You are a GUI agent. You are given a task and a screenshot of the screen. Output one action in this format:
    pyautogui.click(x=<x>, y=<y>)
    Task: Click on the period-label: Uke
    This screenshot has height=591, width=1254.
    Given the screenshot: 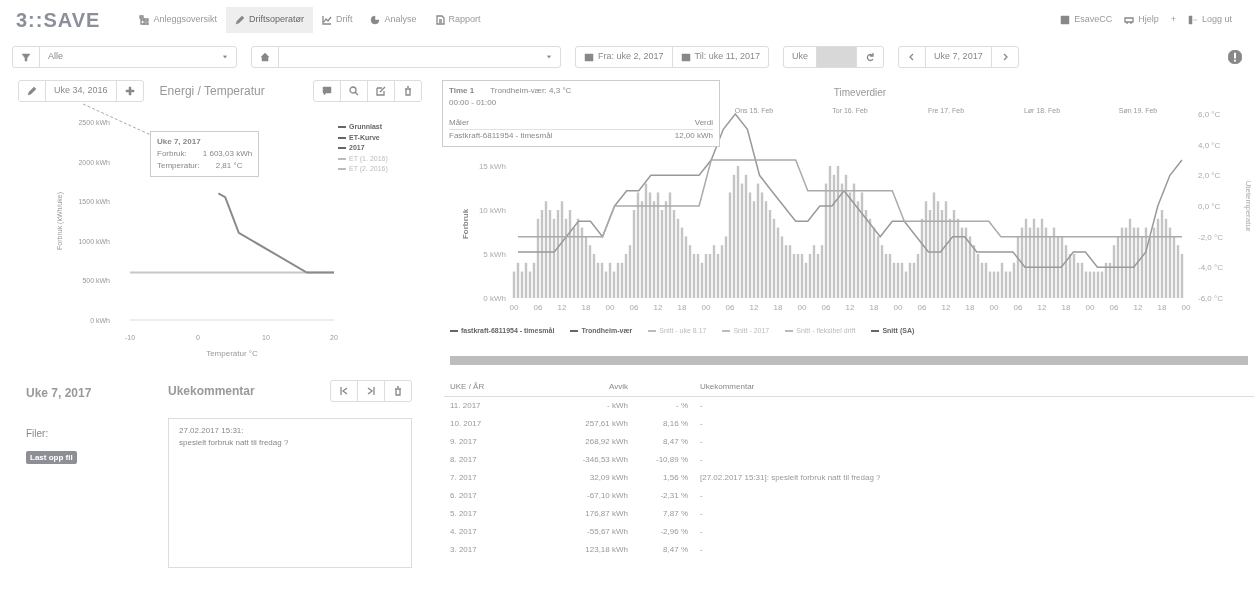 What is the action you would take?
    pyautogui.click(x=800, y=57)
    